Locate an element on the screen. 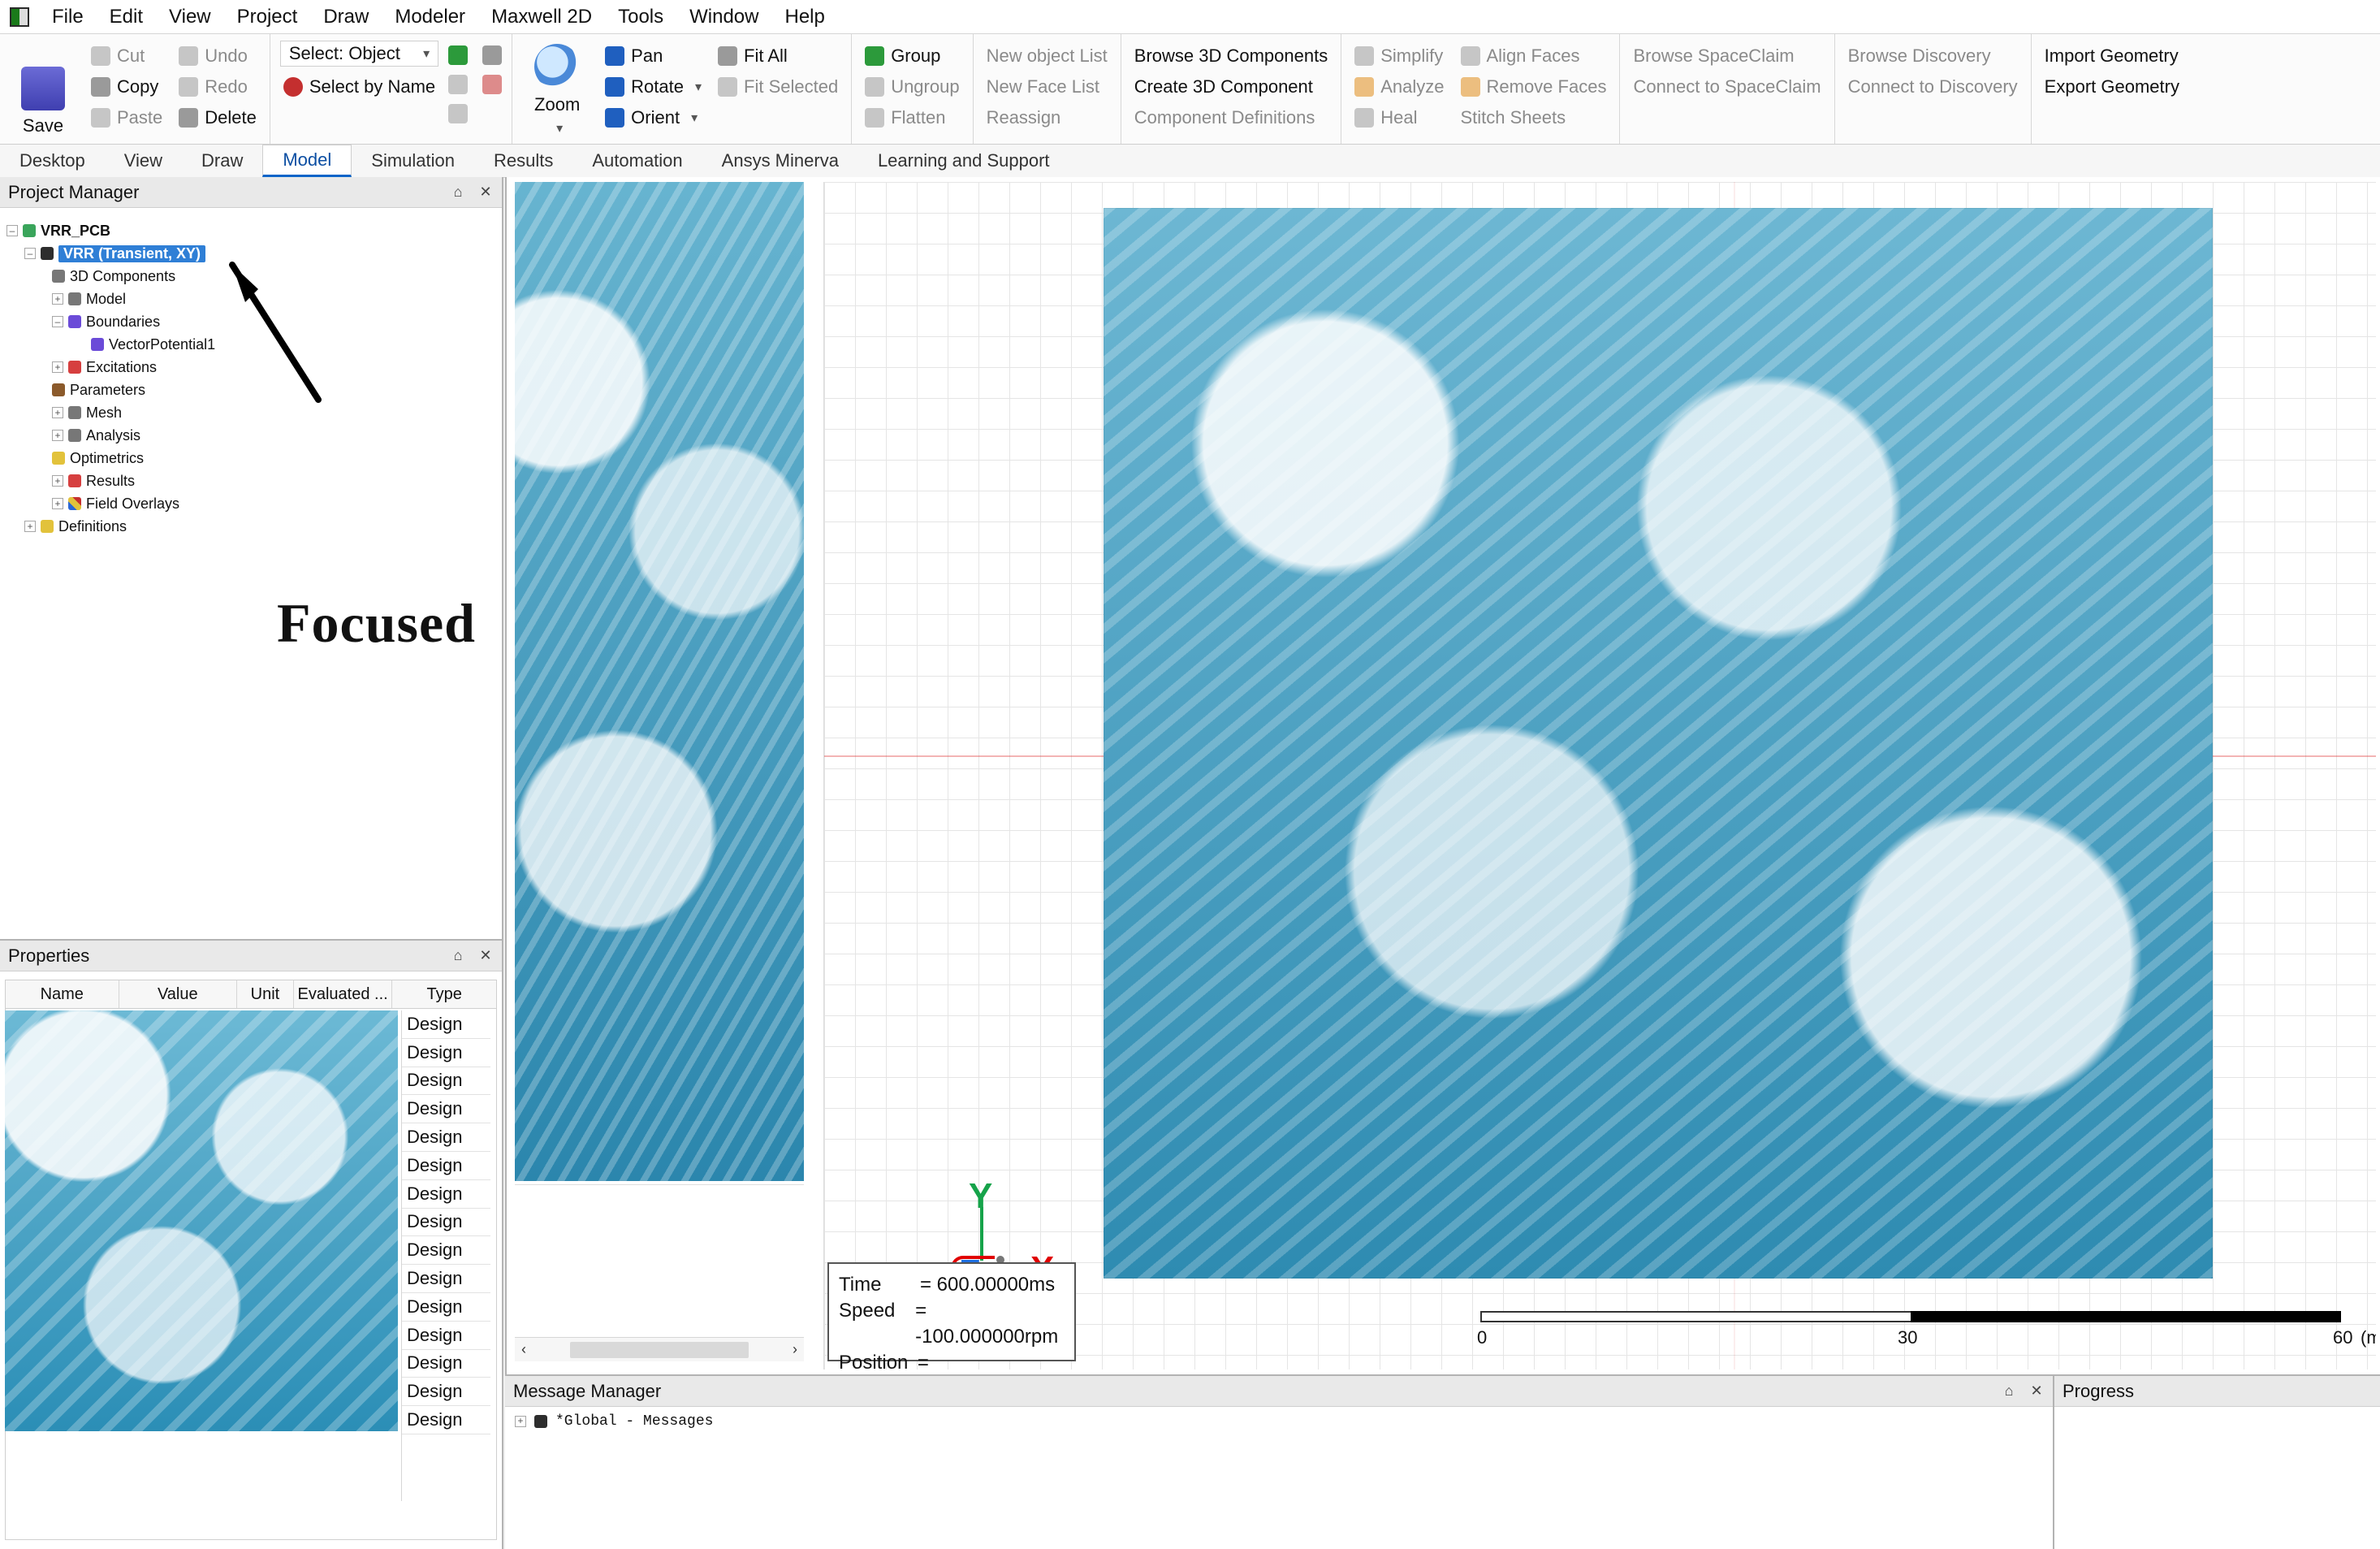 Image resolution: width=2380 pixels, height=1549 pixels. component-definitions-button: Component Definitions is located at coordinates (1231, 118).